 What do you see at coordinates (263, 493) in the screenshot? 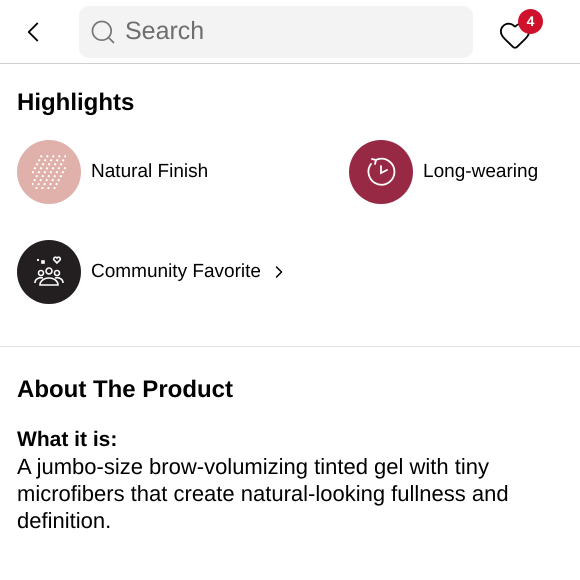
I see `description: A jumbo-size brow-volumizing tinted gel with tiny microfibers that create natural-looking fullness and definition.` at bounding box center [263, 493].